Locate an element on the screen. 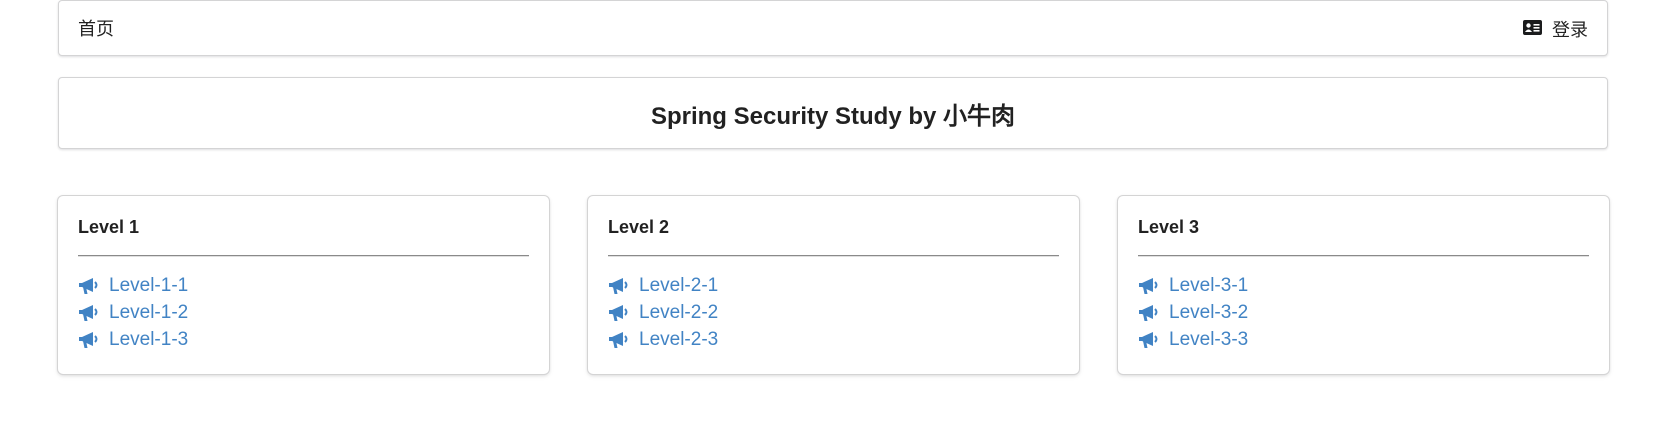  login-label: 登录 is located at coordinates (1570, 30).